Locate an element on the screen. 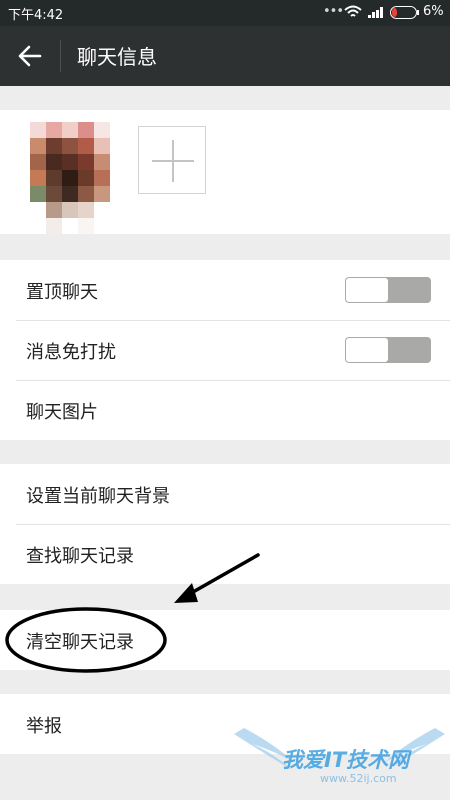  back-arrow-icon is located at coordinates (29, 56).